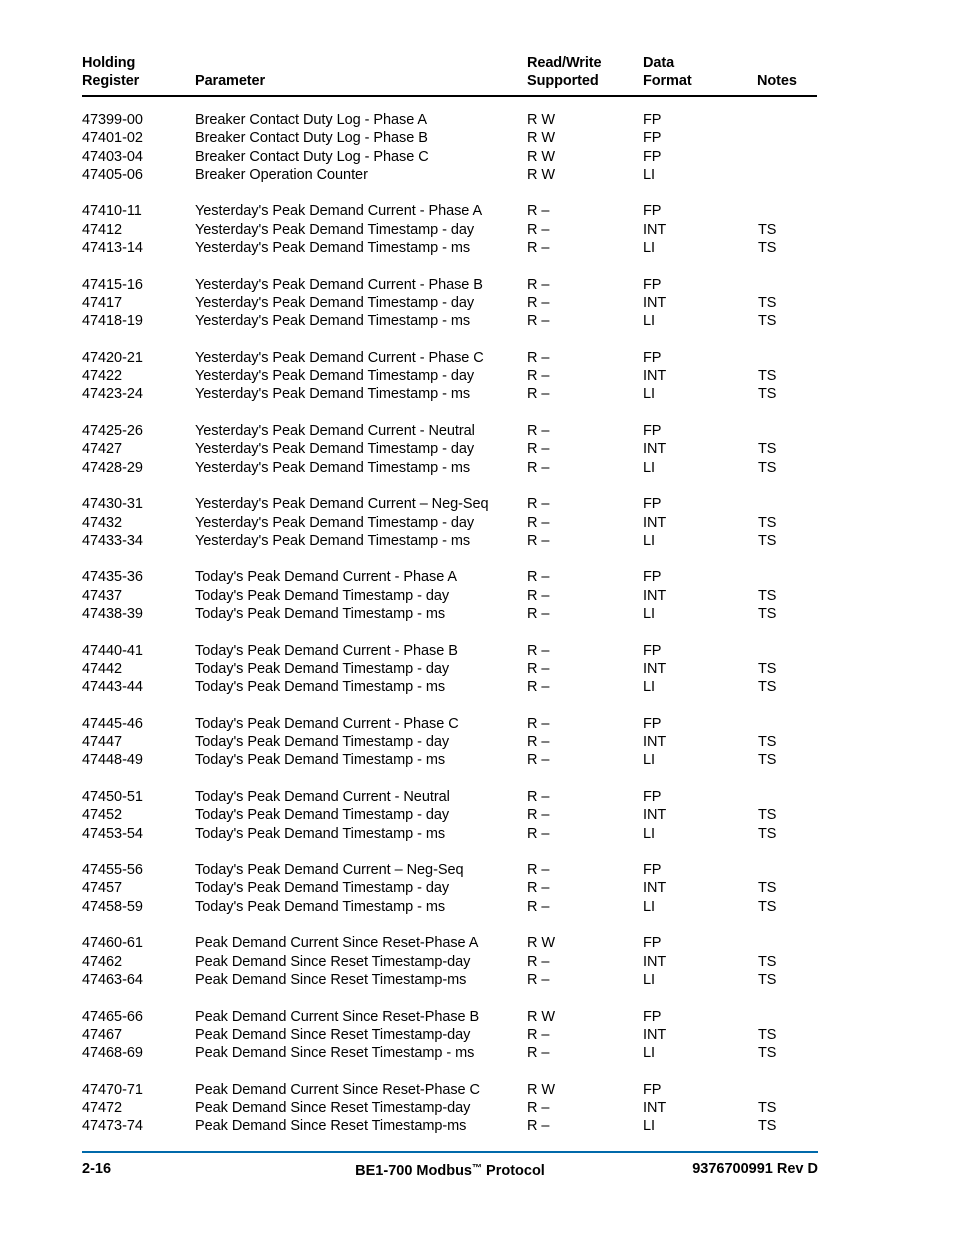 The image size is (954, 1235). What do you see at coordinates (112, 504) in the screenshot?
I see `cell-holding-register: 47430-31` at bounding box center [112, 504].